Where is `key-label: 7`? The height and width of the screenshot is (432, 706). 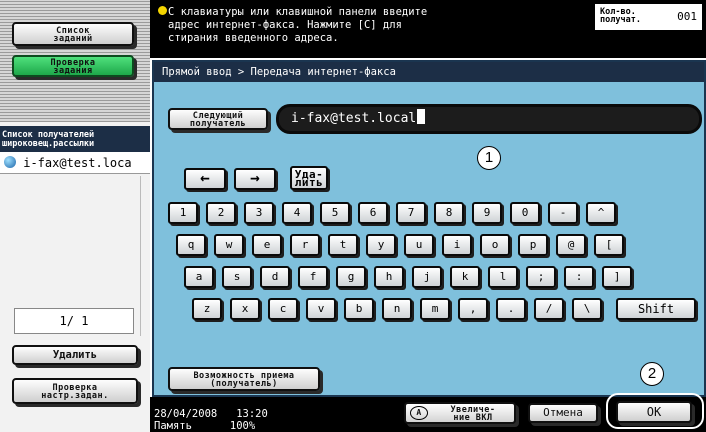 key-label: 7 is located at coordinates (411, 212).